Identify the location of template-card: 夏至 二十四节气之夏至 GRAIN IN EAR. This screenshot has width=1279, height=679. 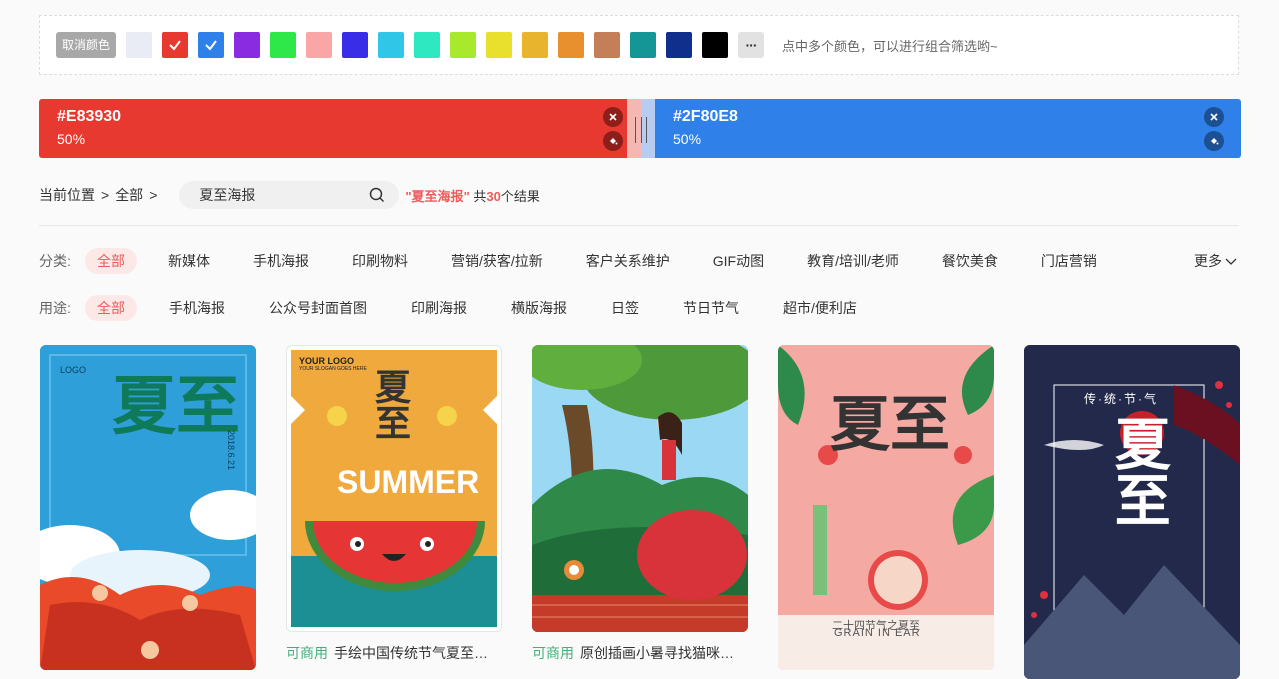
(886, 507).